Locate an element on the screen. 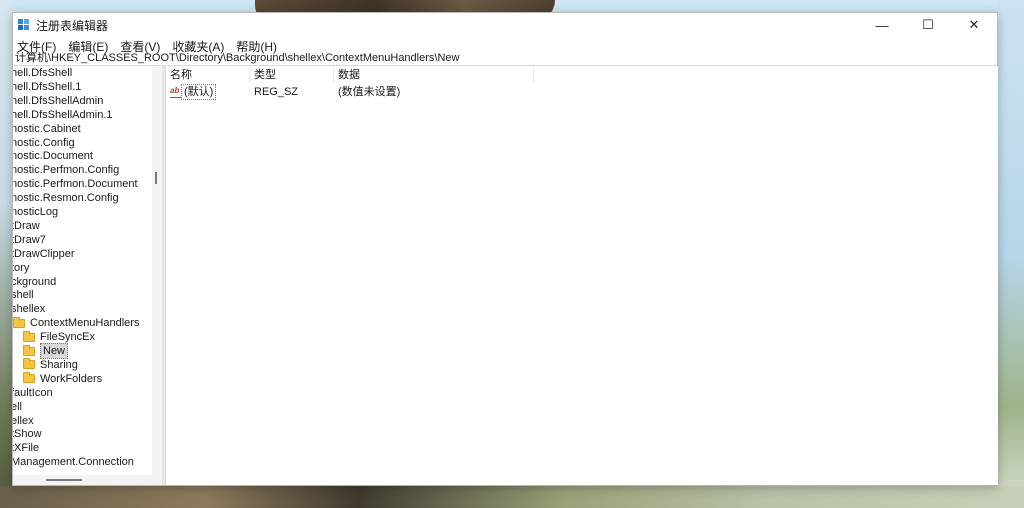  tree-item-label: nostic.Config is located at coordinates (44, 142).